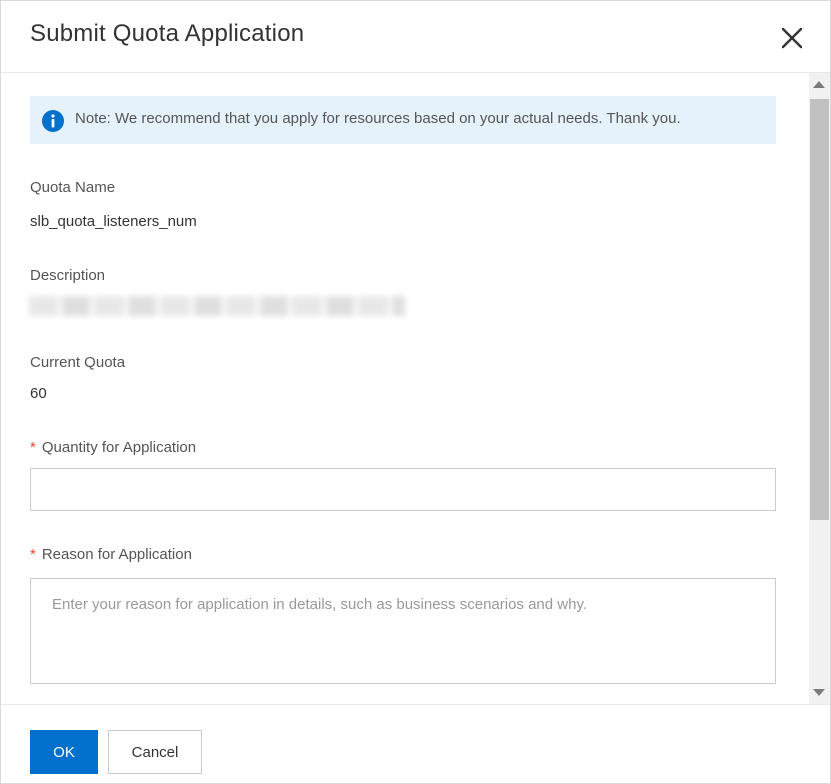 Image resolution: width=831 pixels, height=784 pixels. I want to click on cancel-button: Cancel, so click(155, 752).